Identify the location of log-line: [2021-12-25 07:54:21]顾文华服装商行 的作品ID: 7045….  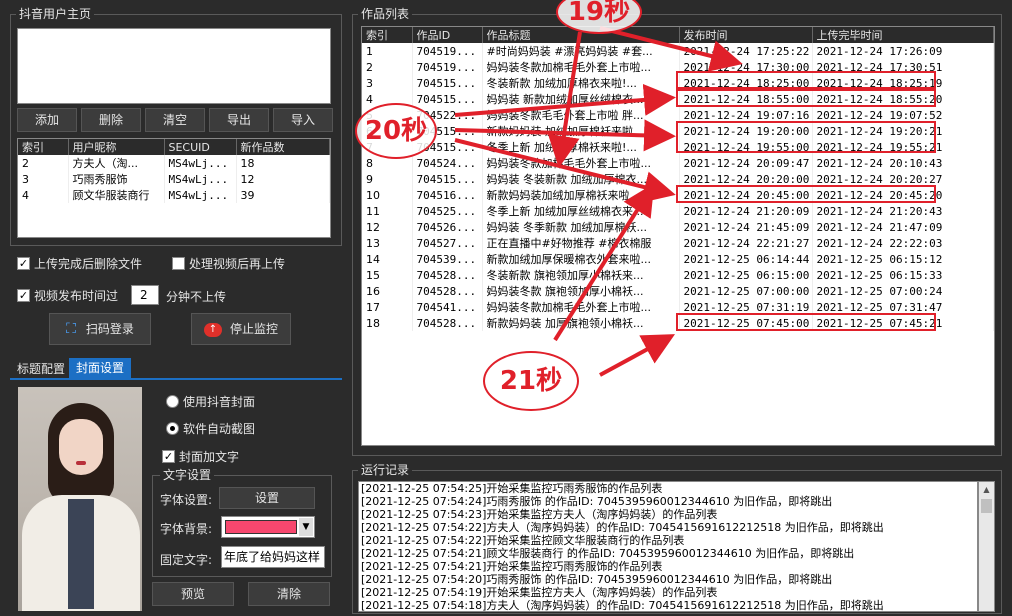
(608, 553).